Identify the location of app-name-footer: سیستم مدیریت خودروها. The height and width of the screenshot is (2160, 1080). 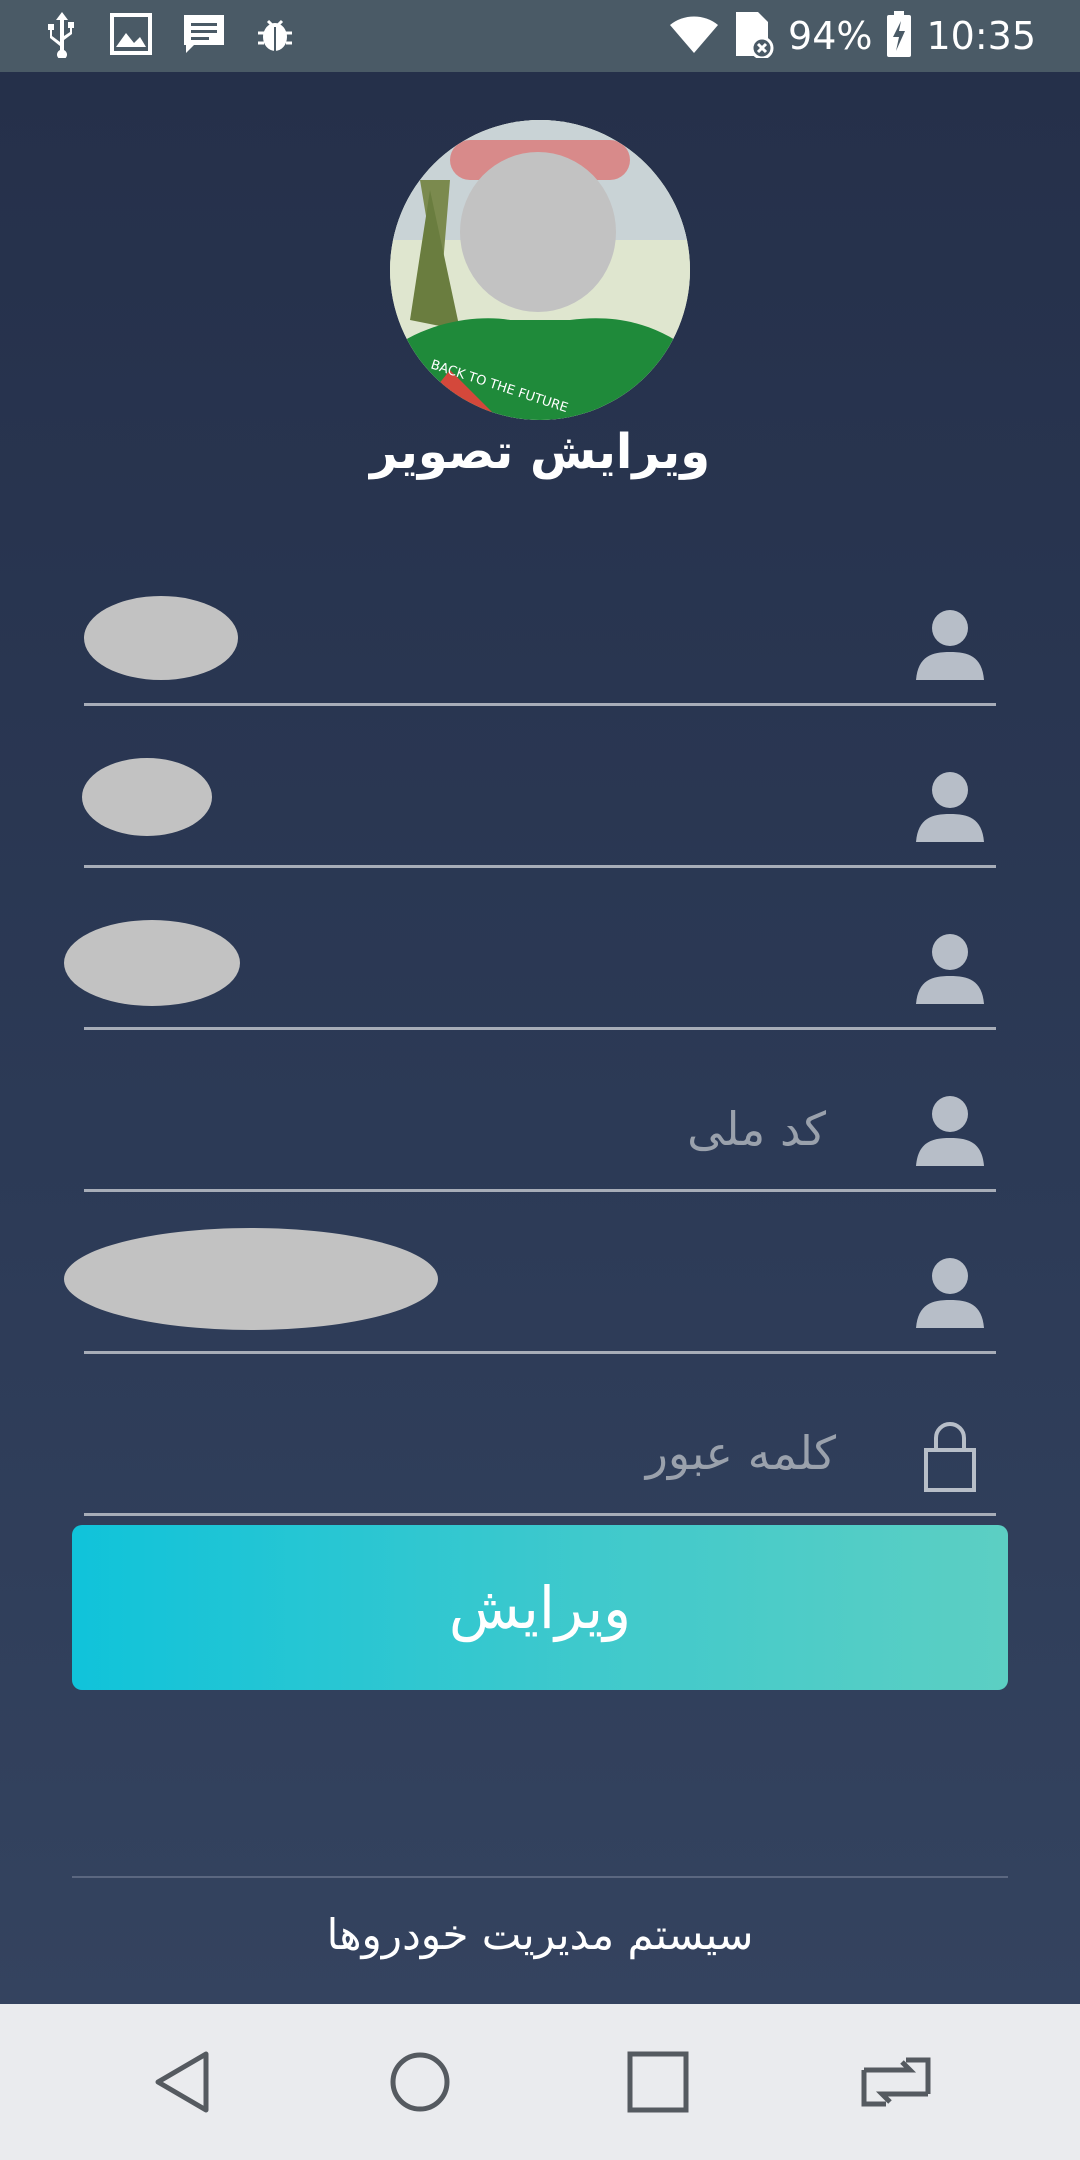
(540, 1934).